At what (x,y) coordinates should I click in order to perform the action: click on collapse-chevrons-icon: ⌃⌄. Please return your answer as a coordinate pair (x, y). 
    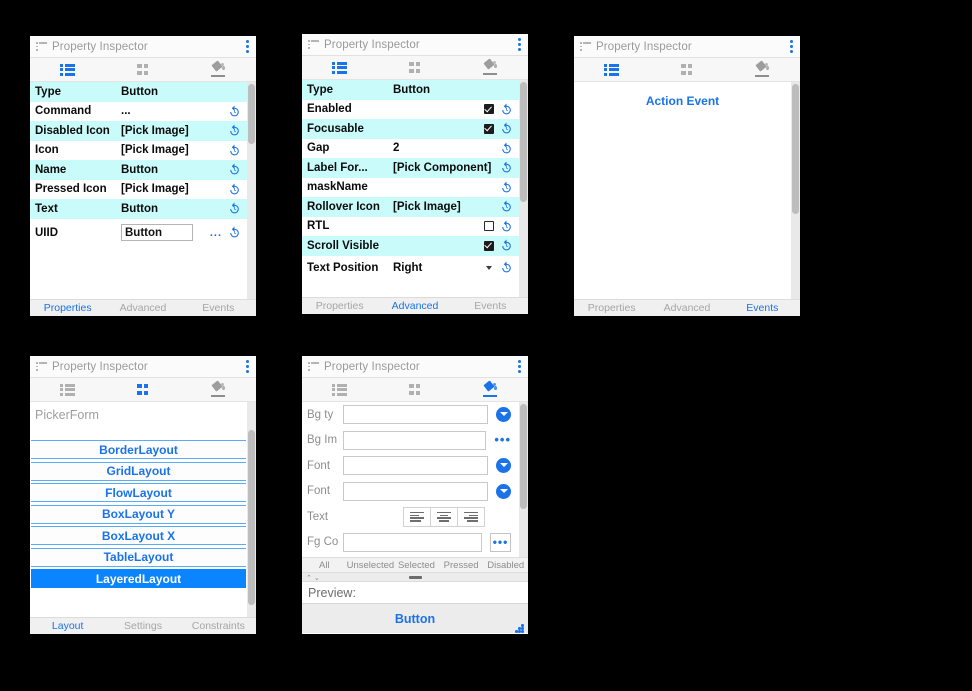
    Looking at the image, I should click on (314, 578).